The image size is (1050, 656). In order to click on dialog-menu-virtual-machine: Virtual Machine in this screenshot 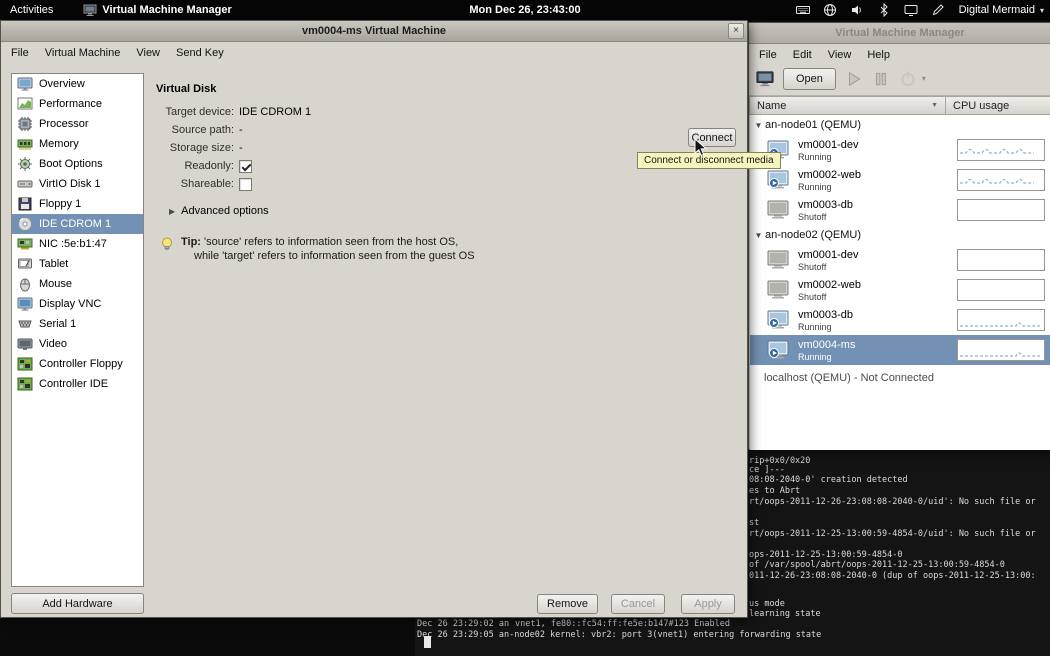, I will do `click(83, 53)`.